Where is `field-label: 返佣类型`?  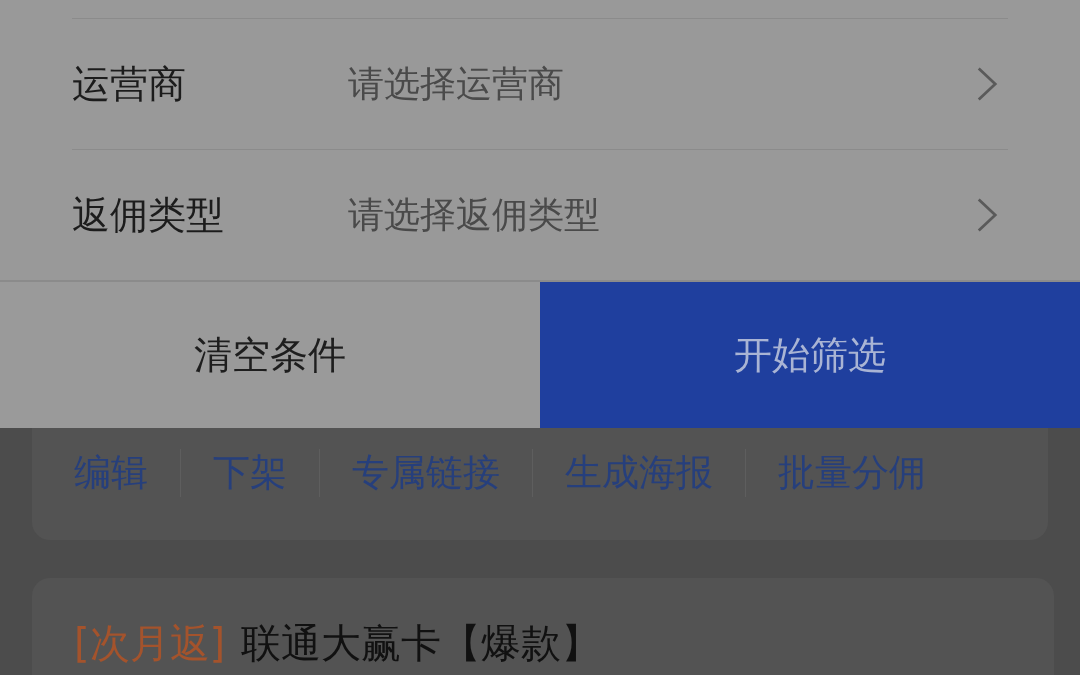 field-label: 返佣类型 is located at coordinates (148, 215).